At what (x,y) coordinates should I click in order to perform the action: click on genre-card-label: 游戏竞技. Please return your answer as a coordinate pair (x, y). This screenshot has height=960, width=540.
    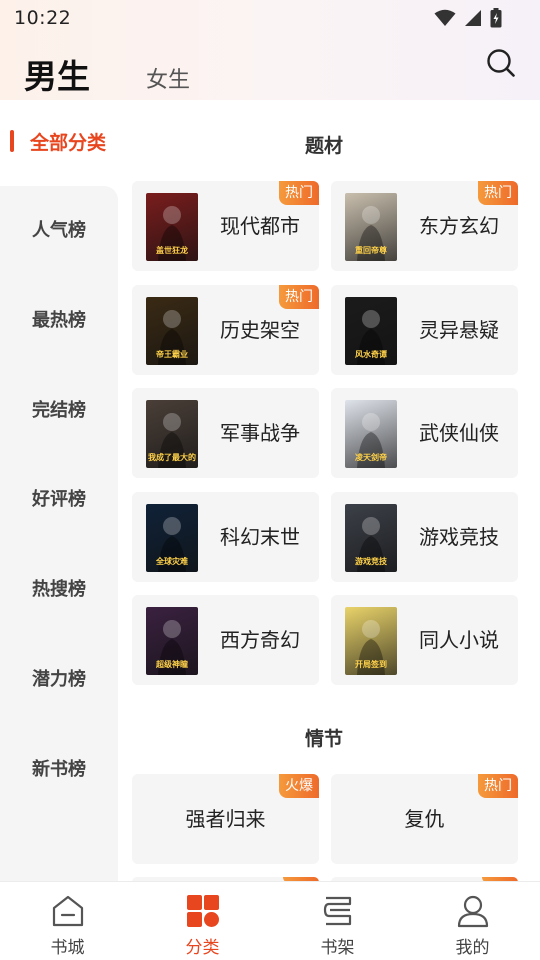
    Looking at the image, I should click on (459, 537).